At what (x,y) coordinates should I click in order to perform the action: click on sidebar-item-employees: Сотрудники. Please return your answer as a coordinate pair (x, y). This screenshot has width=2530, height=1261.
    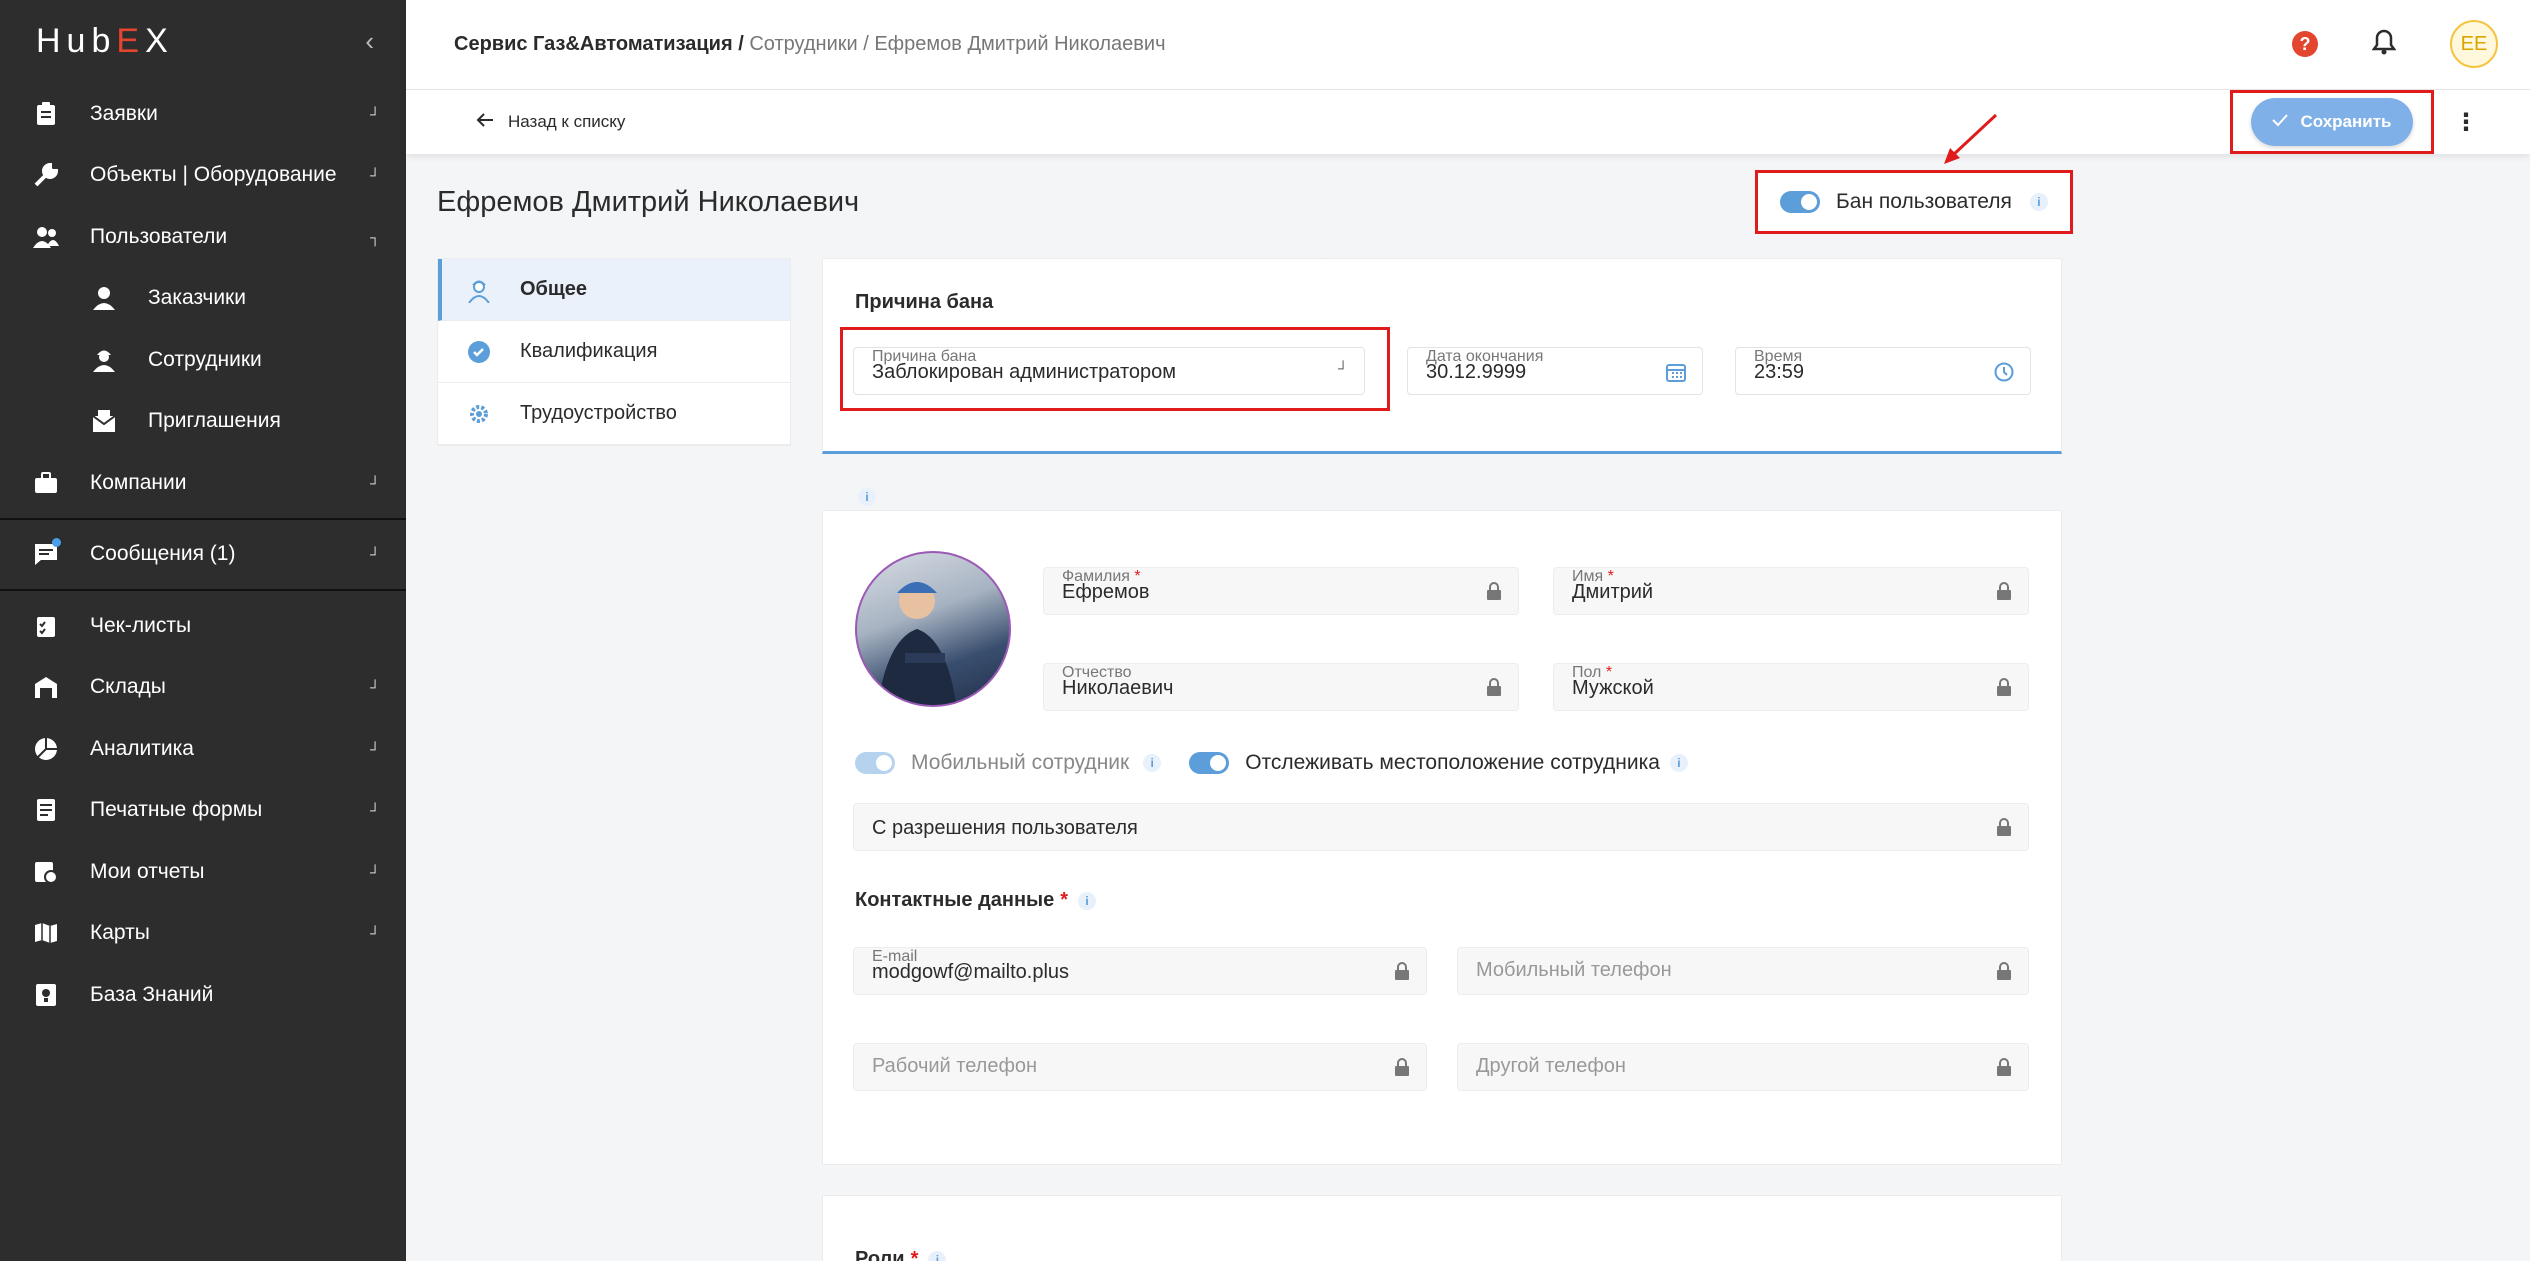
    Looking at the image, I should click on (203, 360).